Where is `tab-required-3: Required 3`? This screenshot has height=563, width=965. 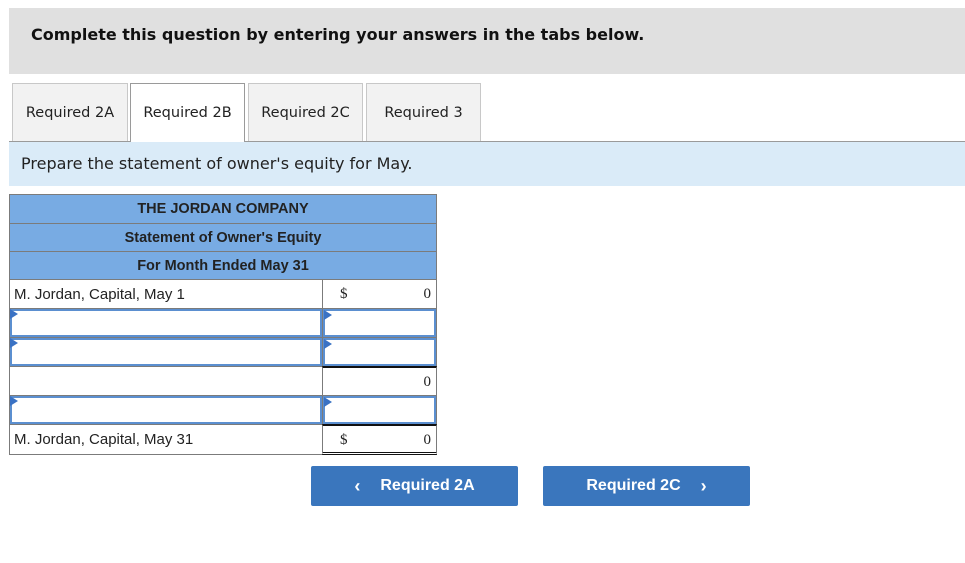 tab-required-3: Required 3 is located at coordinates (423, 112).